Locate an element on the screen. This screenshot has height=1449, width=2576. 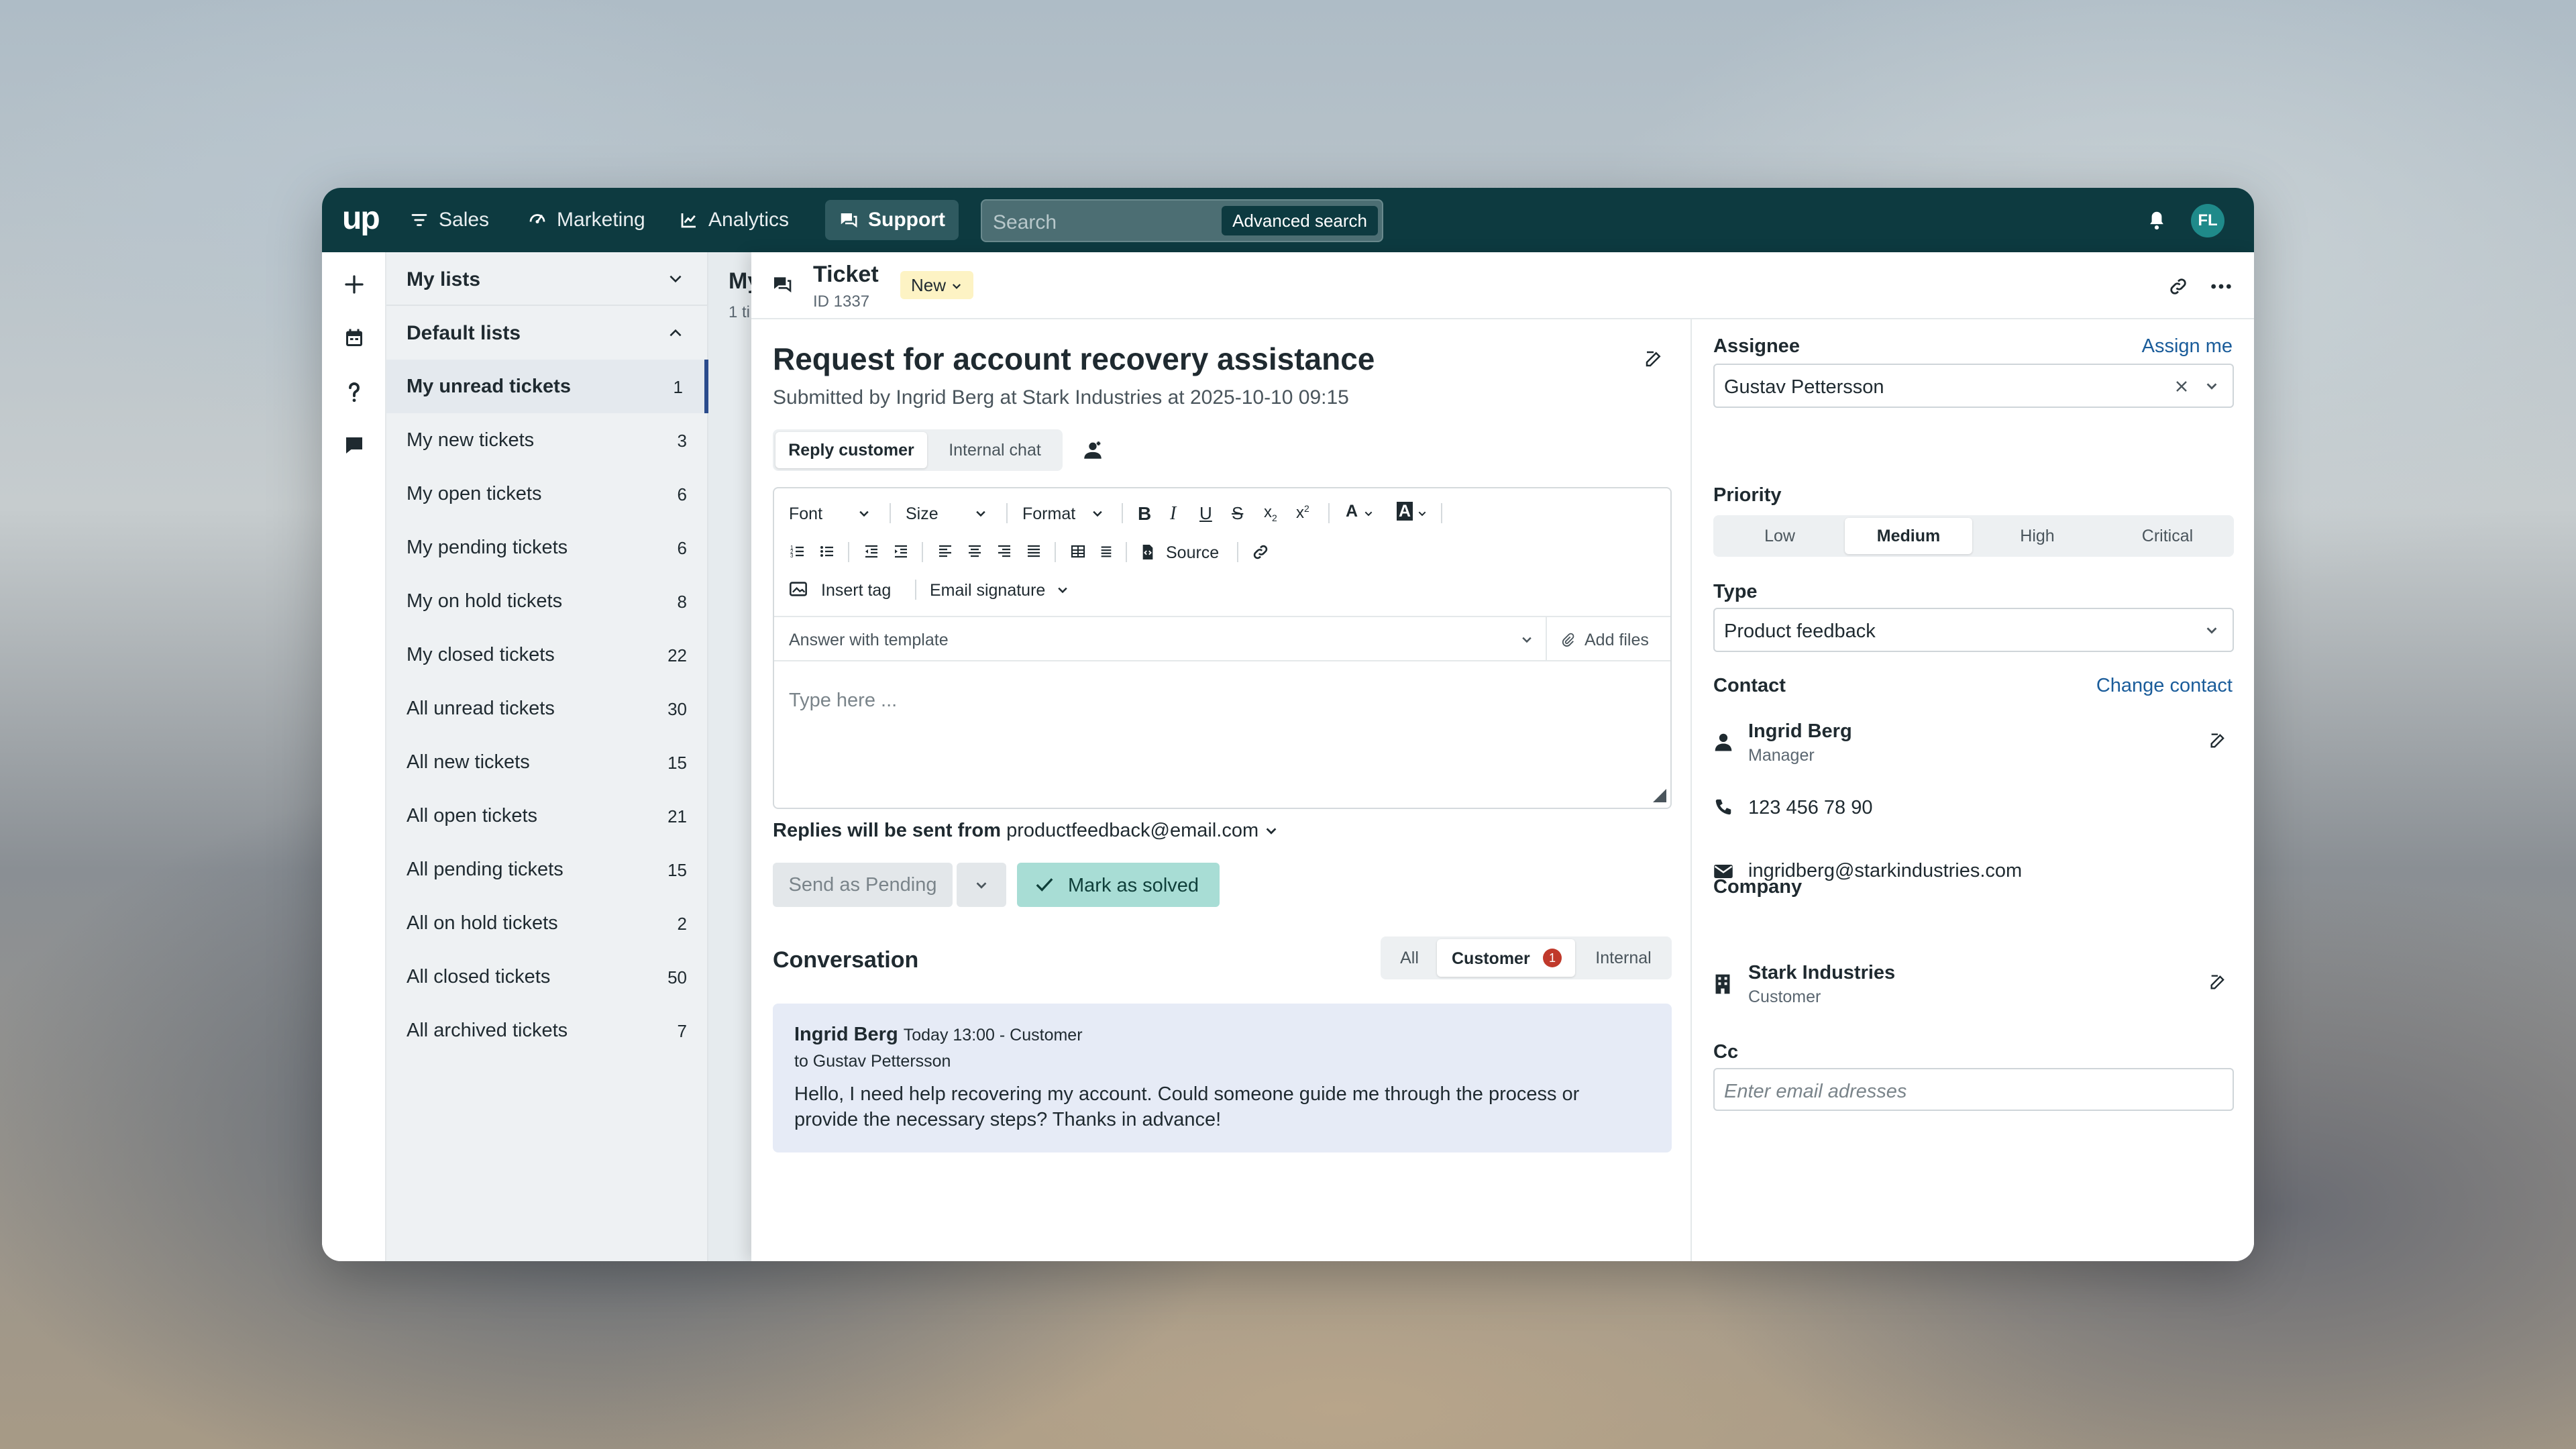
add-files-button: Add files is located at coordinates (1617, 640).